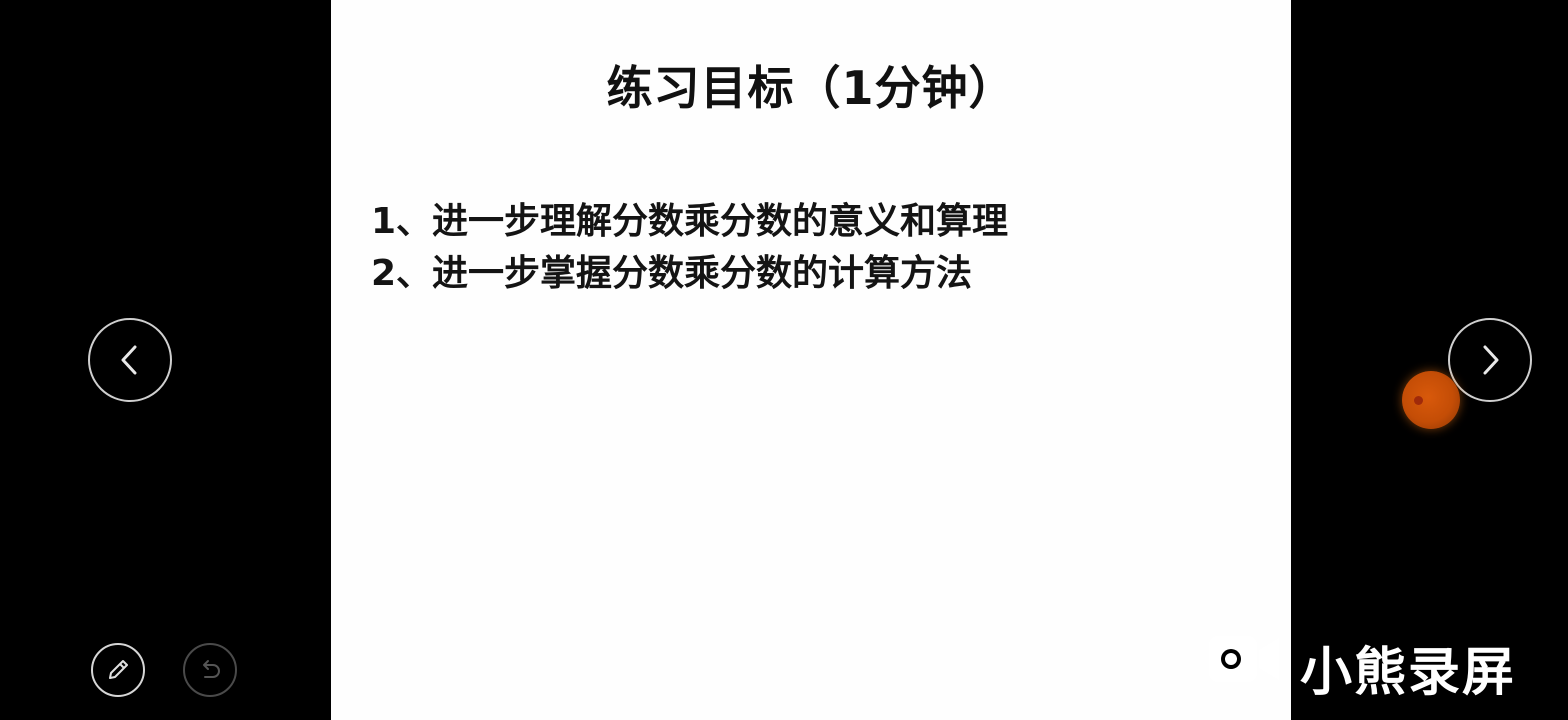 The image size is (1568, 720). I want to click on previous-slide-button, so click(130, 360).